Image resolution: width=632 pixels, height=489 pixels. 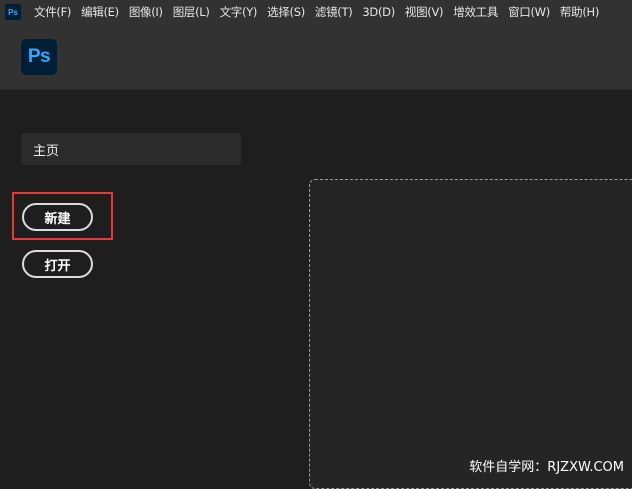 What do you see at coordinates (62, 216) in the screenshot?
I see `highlight-annotation` at bounding box center [62, 216].